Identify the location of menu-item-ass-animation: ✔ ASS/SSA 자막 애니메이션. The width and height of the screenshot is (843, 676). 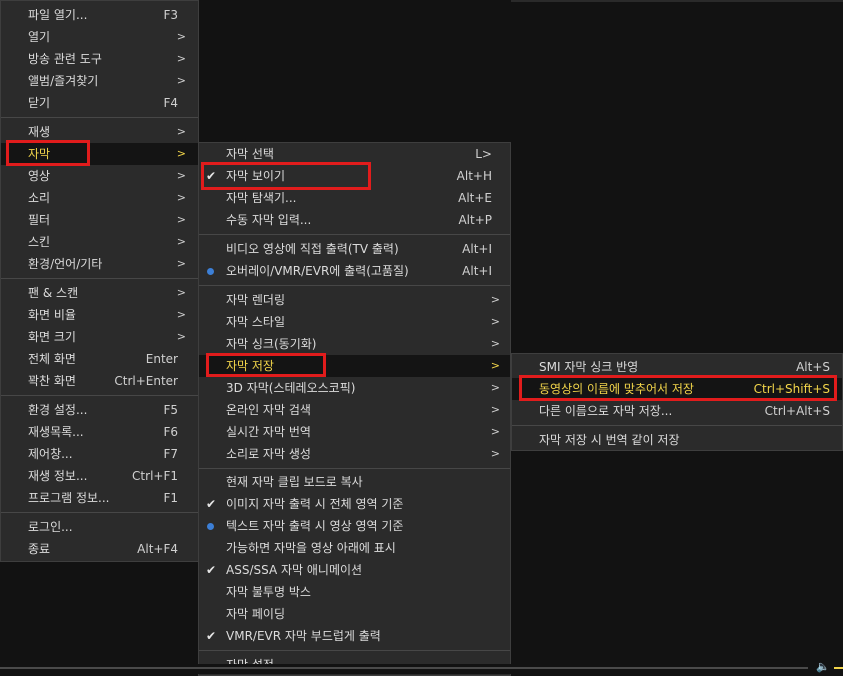
(354, 570).